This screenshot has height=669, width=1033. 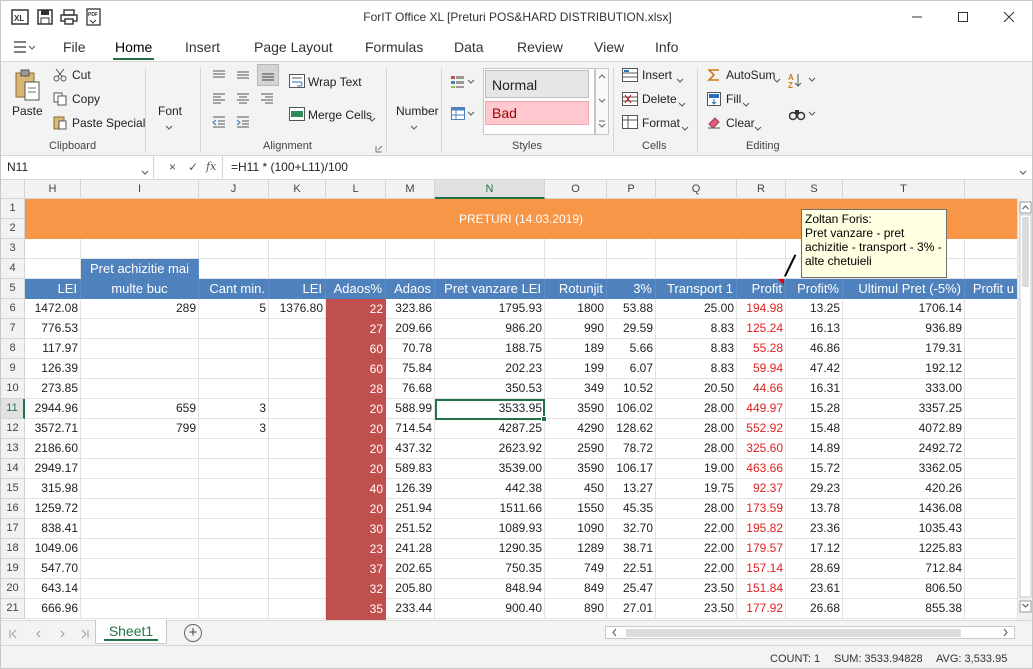 I want to click on row-header: 9, so click(x=13, y=369).